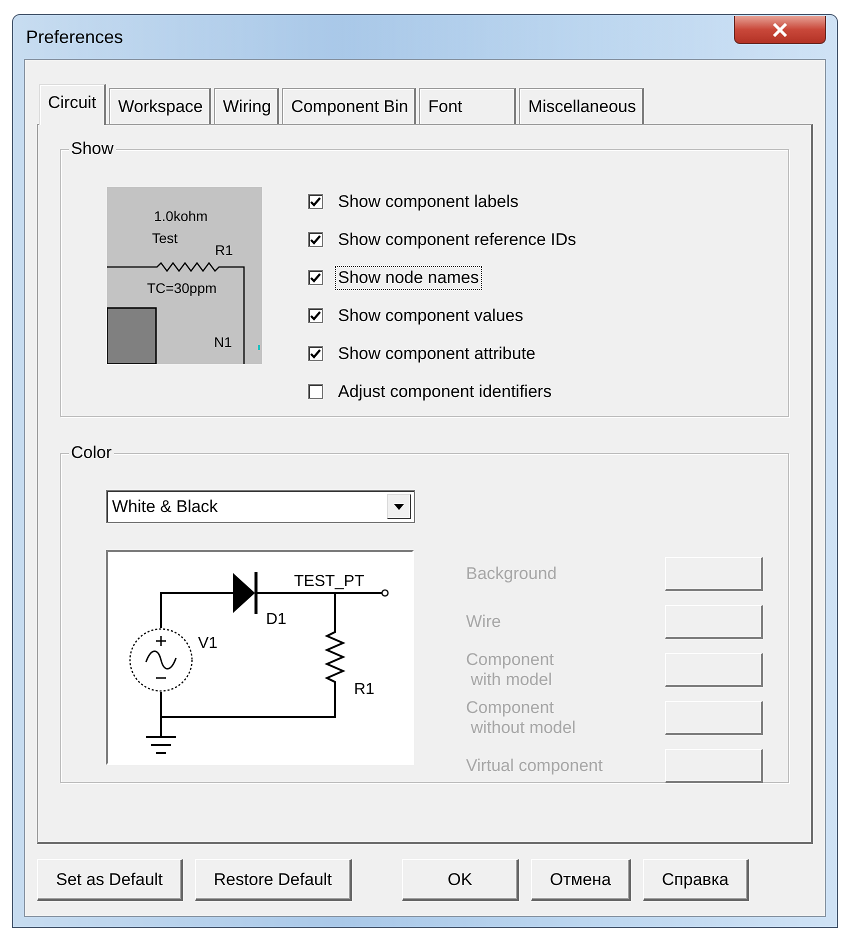 The width and height of the screenshot is (841, 940). I want to click on tab: Component Bin, so click(349, 106).